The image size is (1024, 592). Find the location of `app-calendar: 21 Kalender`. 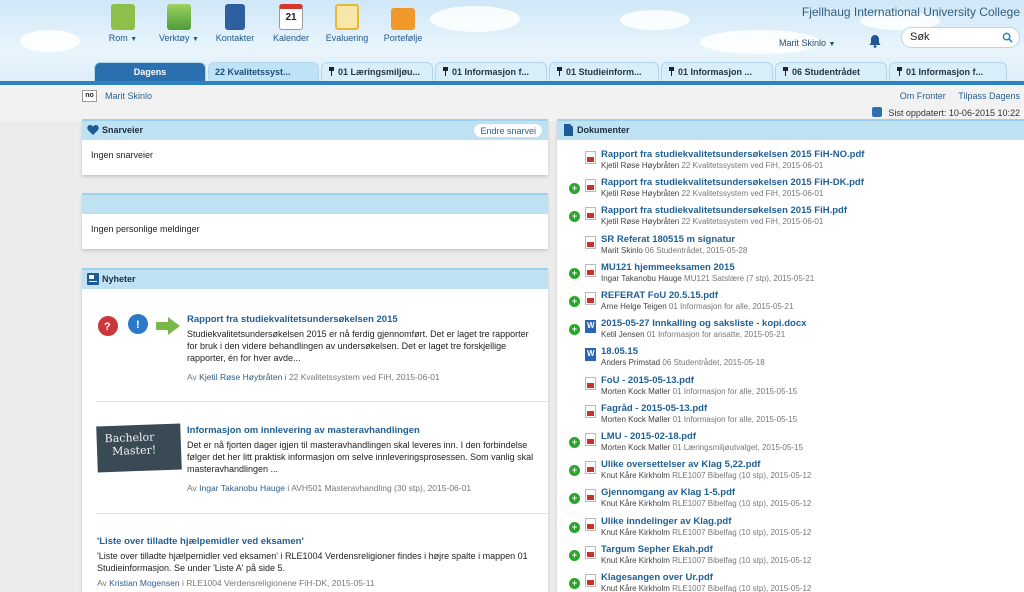

app-calendar: 21 Kalender is located at coordinates (291, 23).